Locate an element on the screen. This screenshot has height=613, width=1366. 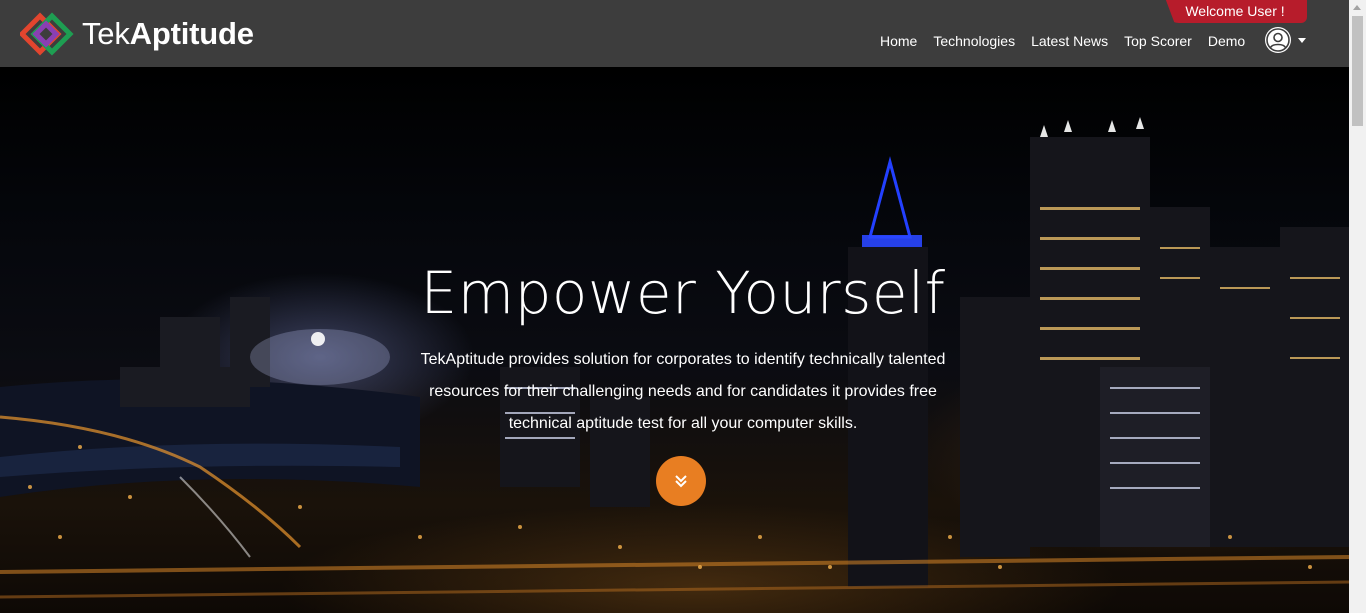
diamond-logo-icon is located at coordinates (47, 34).